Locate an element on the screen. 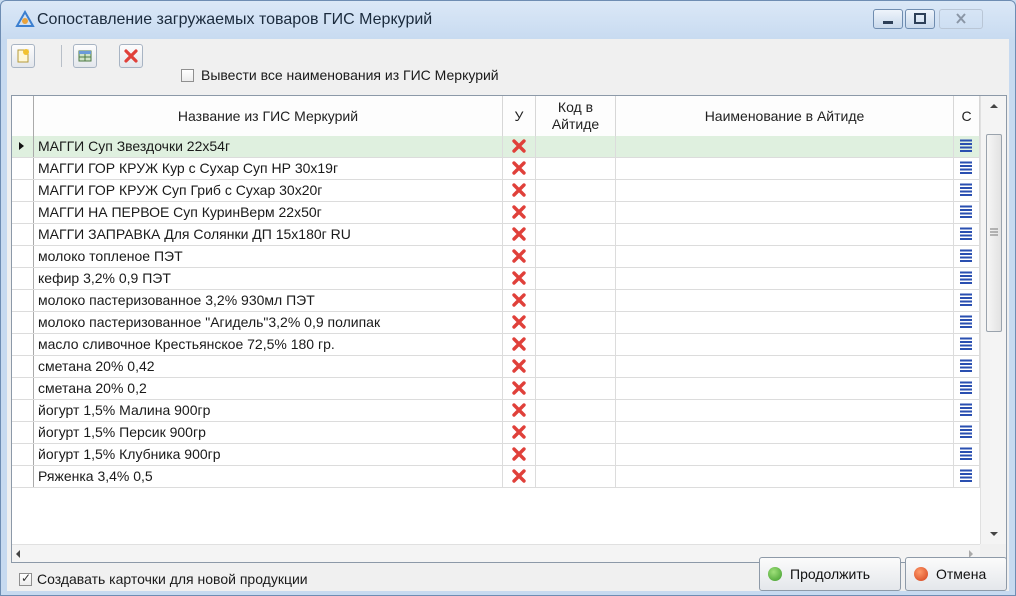 The width and height of the screenshot is (1016, 596). header-code: Код в Айтиде is located at coordinates (576, 116).